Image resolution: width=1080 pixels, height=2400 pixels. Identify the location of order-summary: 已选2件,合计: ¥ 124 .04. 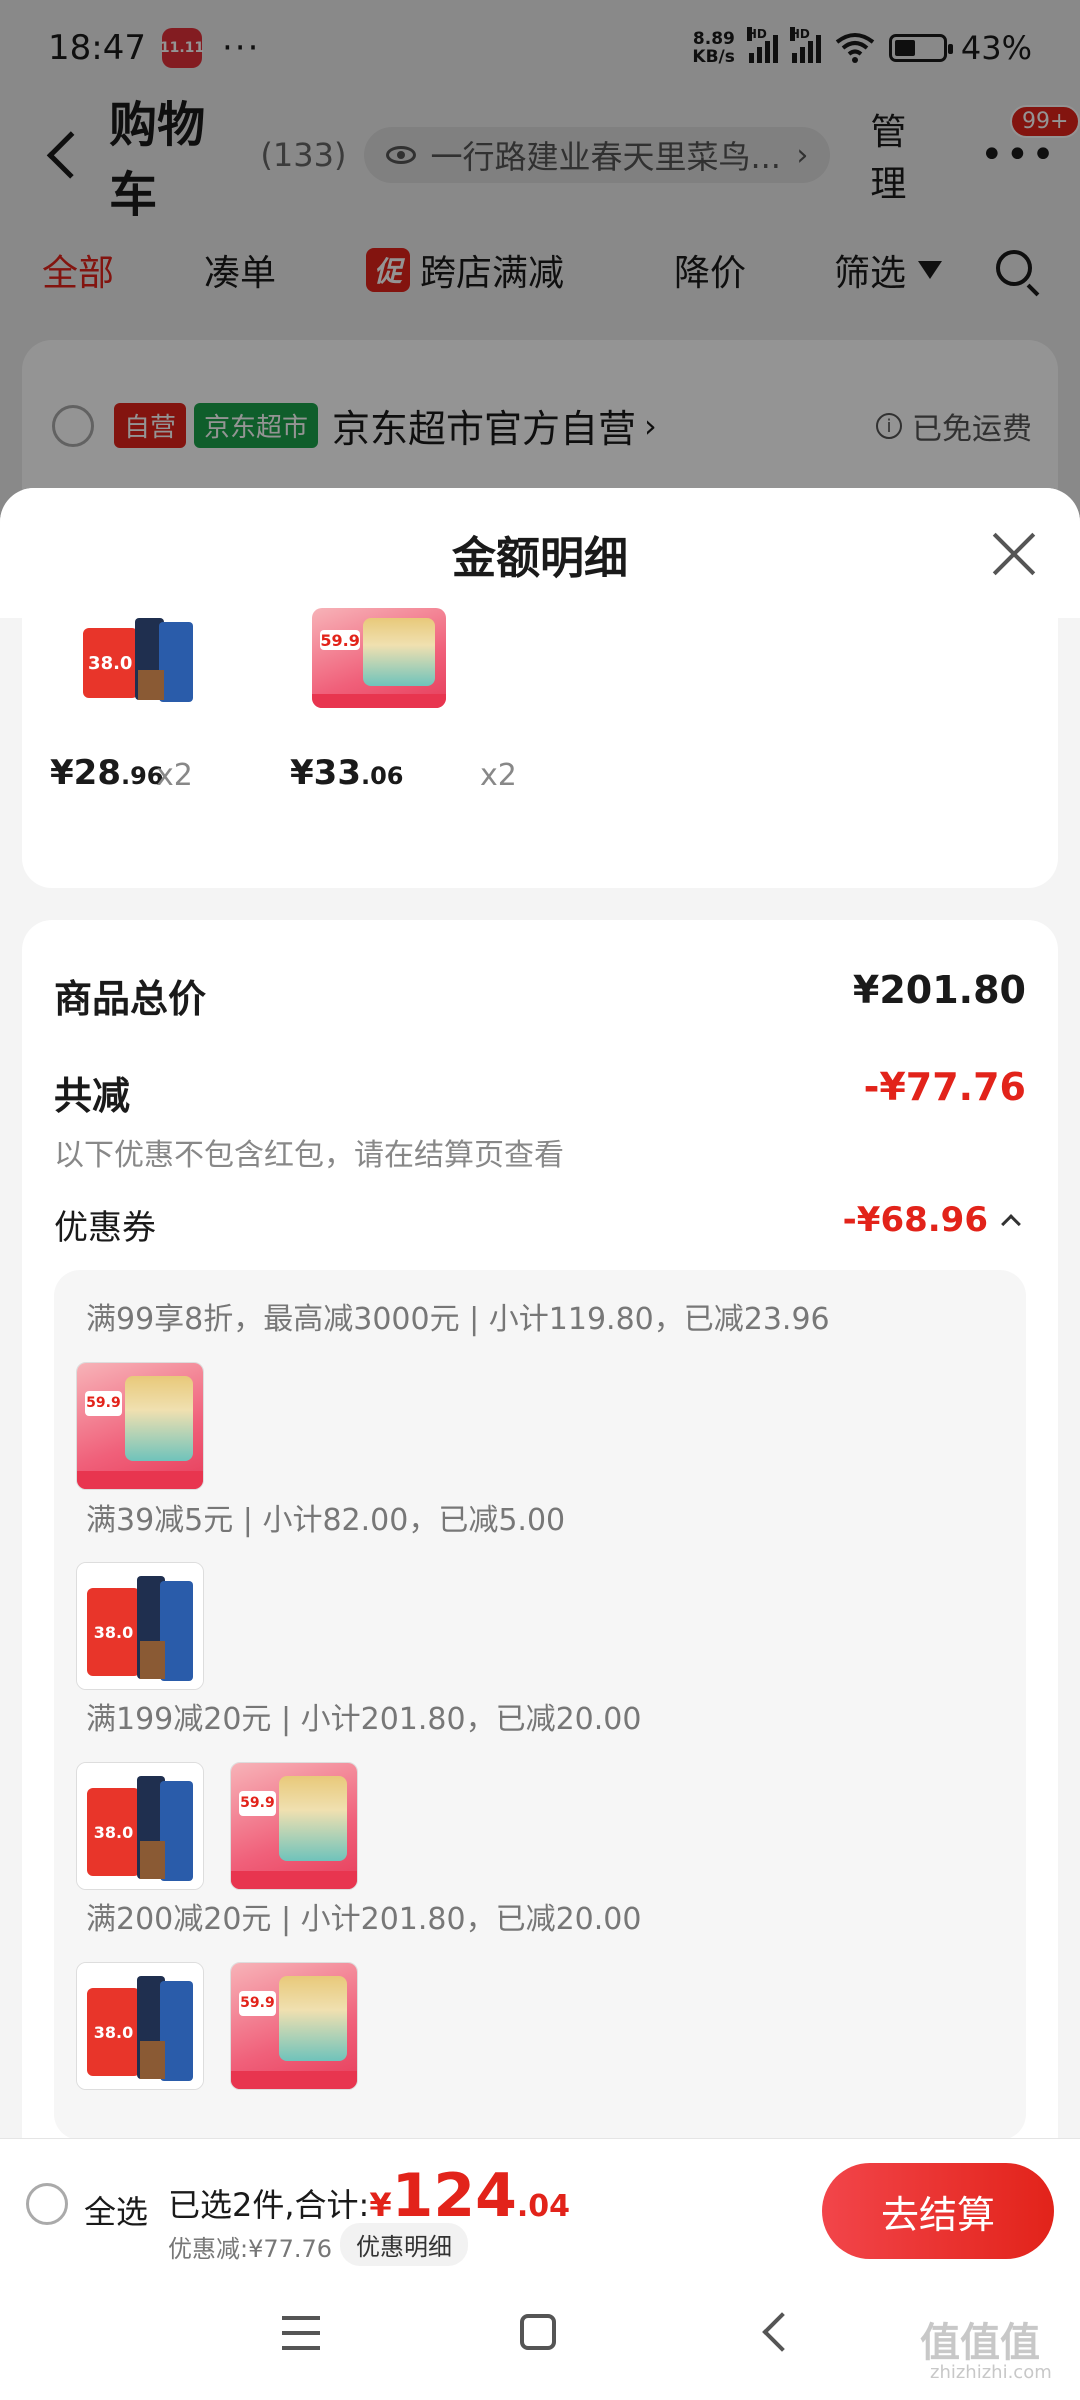
(369, 2196).